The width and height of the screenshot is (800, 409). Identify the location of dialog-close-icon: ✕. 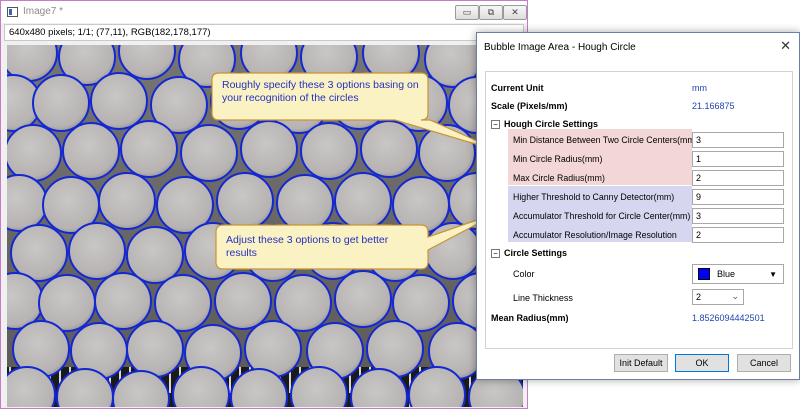
(785, 46).